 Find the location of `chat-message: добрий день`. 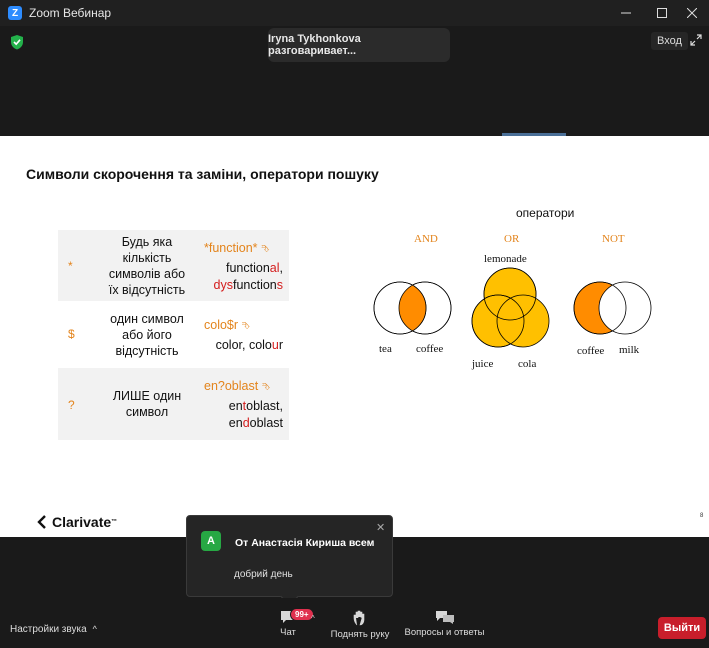

chat-message: добрий день is located at coordinates (263, 574).